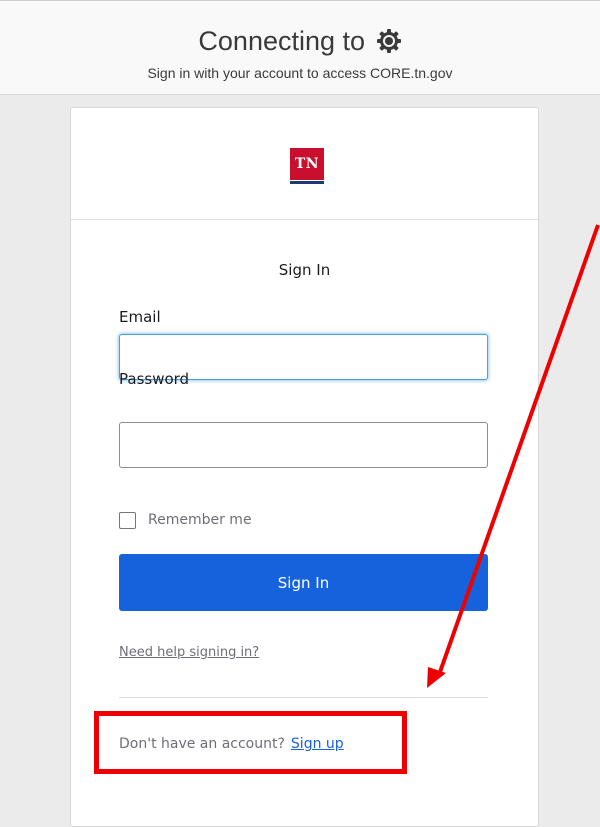  What do you see at coordinates (389, 44) in the screenshot?
I see `gear-icon` at bounding box center [389, 44].